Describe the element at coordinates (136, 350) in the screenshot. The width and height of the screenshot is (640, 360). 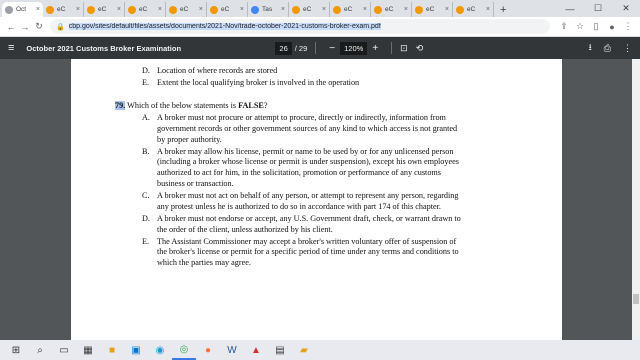
I see `store-icon: ▣` at that location.